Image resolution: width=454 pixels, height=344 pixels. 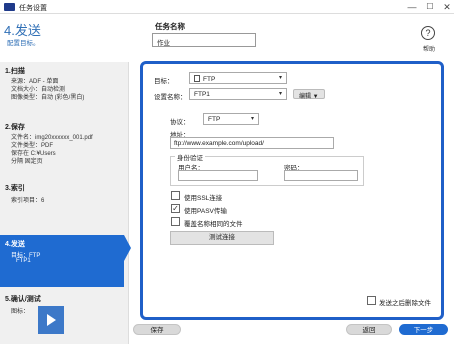 I want to click on target-value: FTP, so click(x=209, y=79).